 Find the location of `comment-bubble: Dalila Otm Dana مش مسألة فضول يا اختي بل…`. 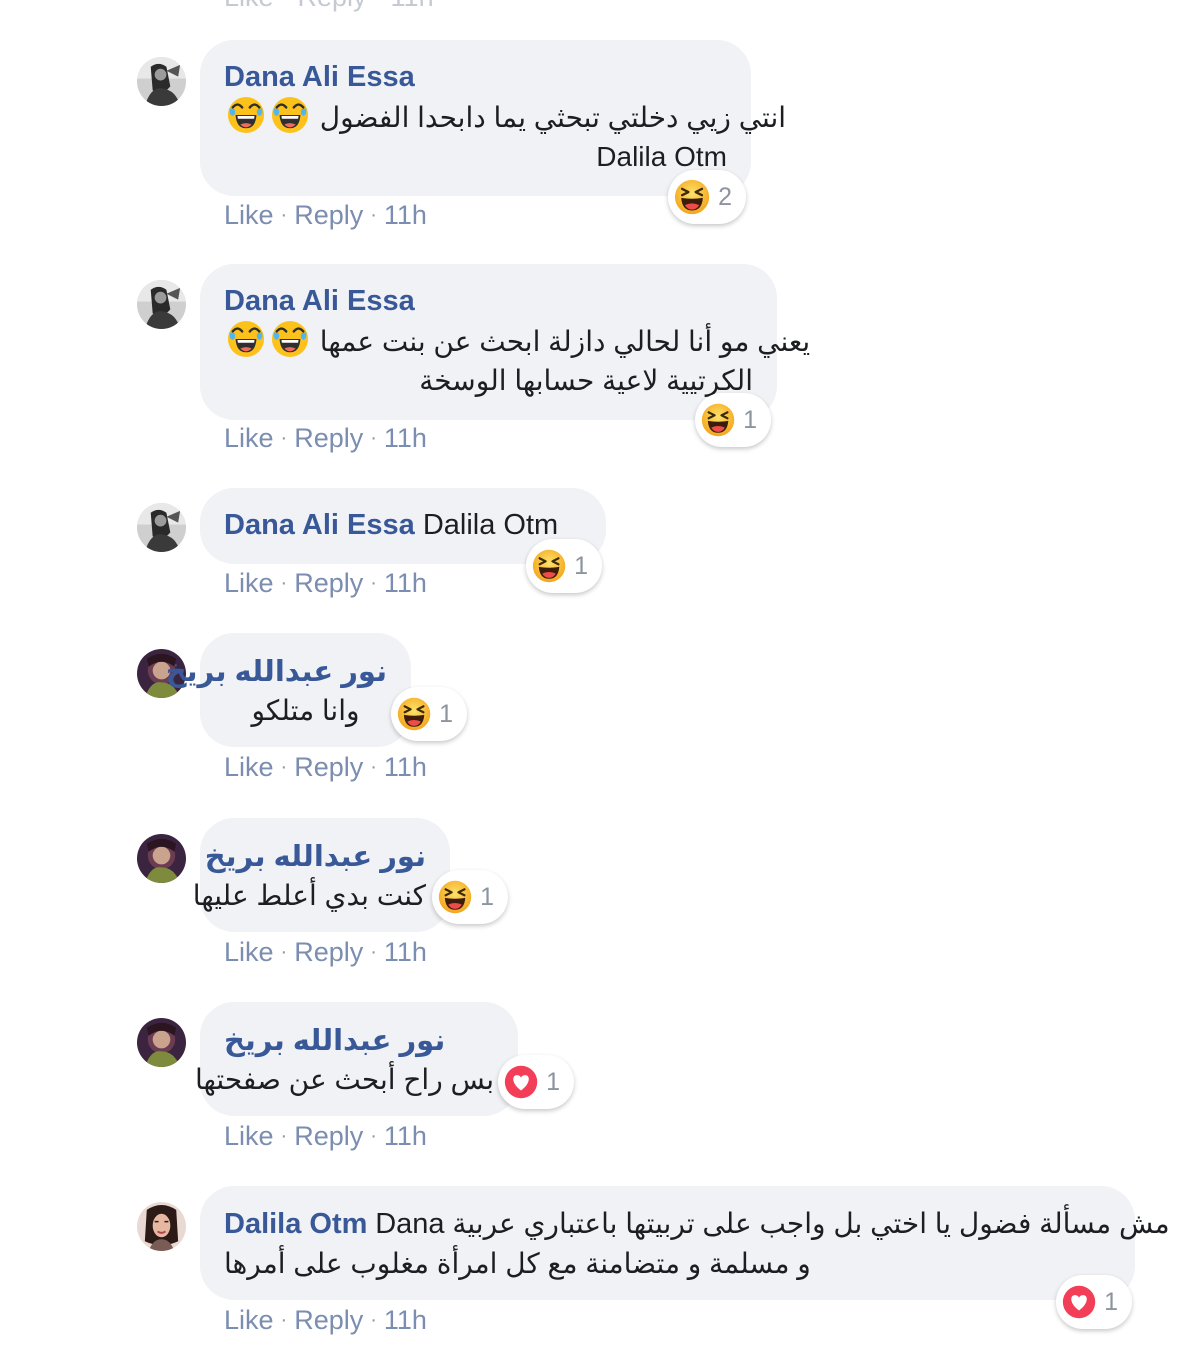

comment-bubble: Dalila Otm Dana مش مسألة فضول يا اختي بل… is located at coordinates (685, 1243).